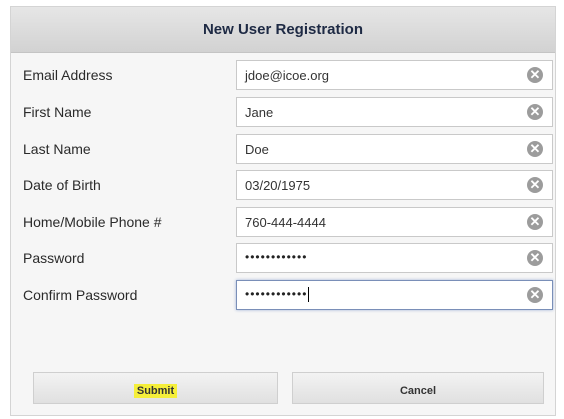 The width and height of the screenshot is (564, 419). What do you see at coordinates (68, 75) in the screenshot?
I see `email-label: Email Address` at bounding box center [68, 75].